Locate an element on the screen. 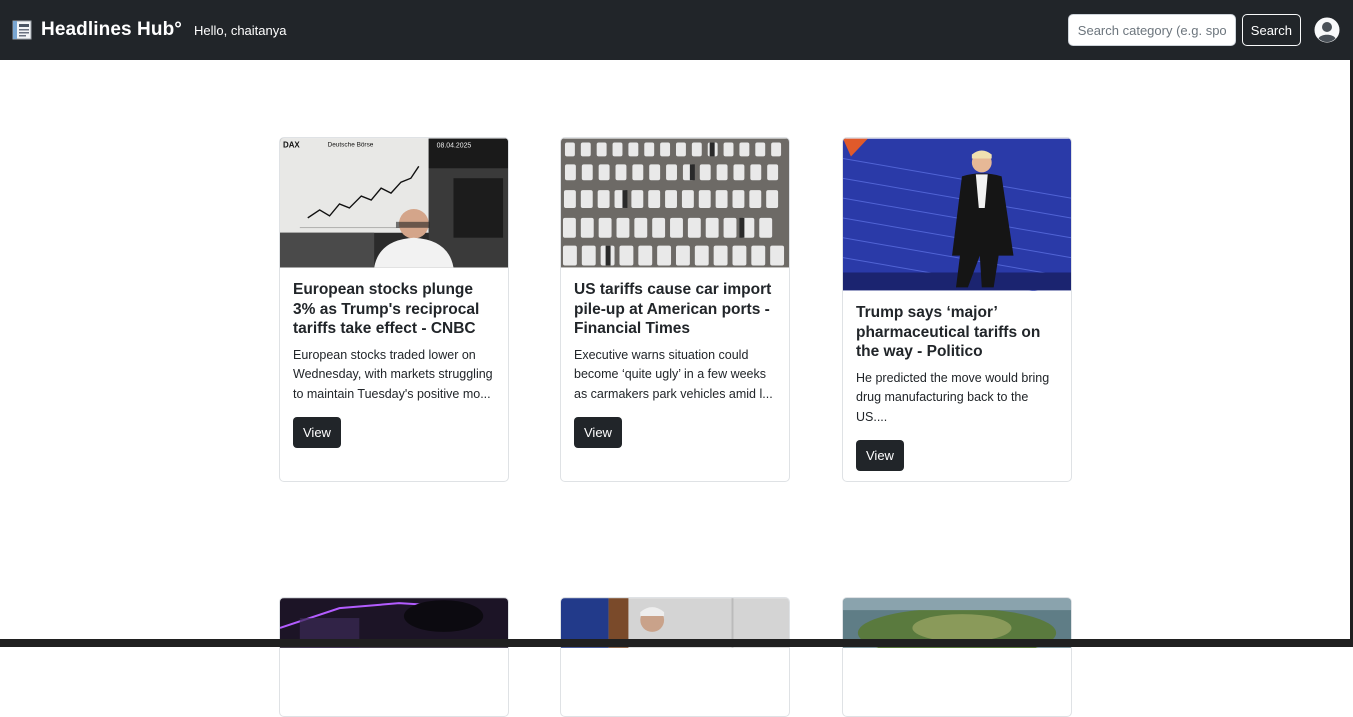  article-image-stock-trader: DAX Deutsche Börse 08.04.2025 is located at coordinates (394, 203).